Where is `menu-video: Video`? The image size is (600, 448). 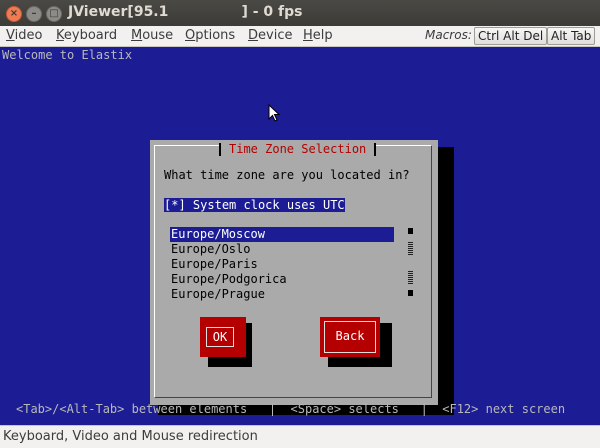 menu-video: Video is located at coordinates (24, 35).